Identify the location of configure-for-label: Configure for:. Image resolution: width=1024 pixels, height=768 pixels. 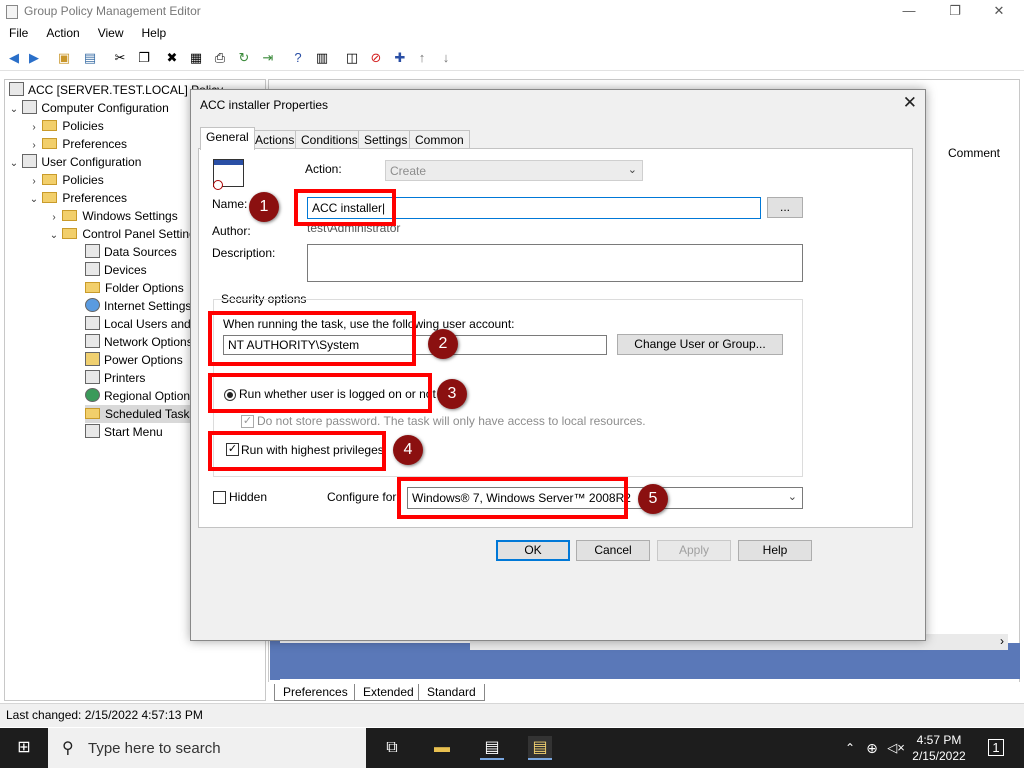
(363, 497).